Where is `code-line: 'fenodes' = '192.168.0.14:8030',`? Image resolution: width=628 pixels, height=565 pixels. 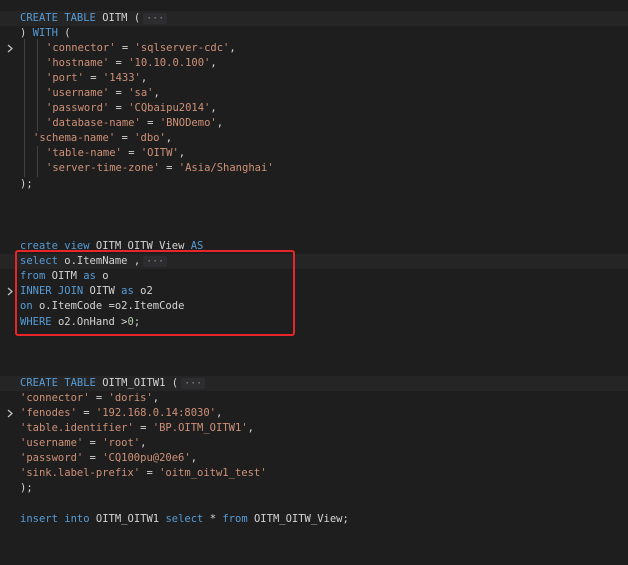 code-line: 'fenodes' = '192.168.0.14:8030', is located at coordinates (314, 413).